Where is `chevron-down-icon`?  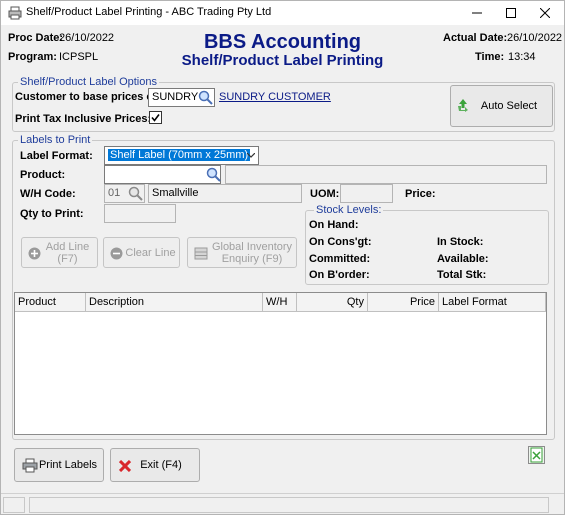 chevron-down-icon is located at coordinates (251, 155).